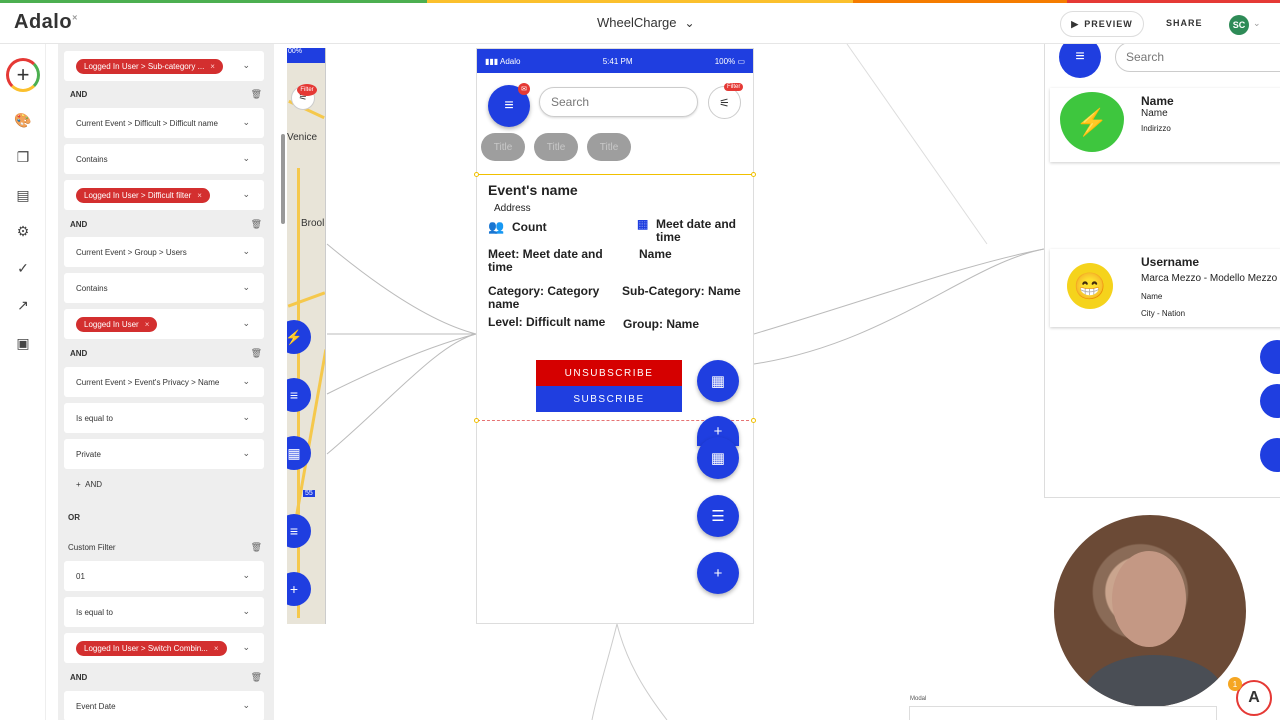 This screenshot has height=720, width=1280. What do you see at coordinates (164, 454) in the screenshot?
I see `filter-value-select: Private ⌄` at bounding box center [164, 454].